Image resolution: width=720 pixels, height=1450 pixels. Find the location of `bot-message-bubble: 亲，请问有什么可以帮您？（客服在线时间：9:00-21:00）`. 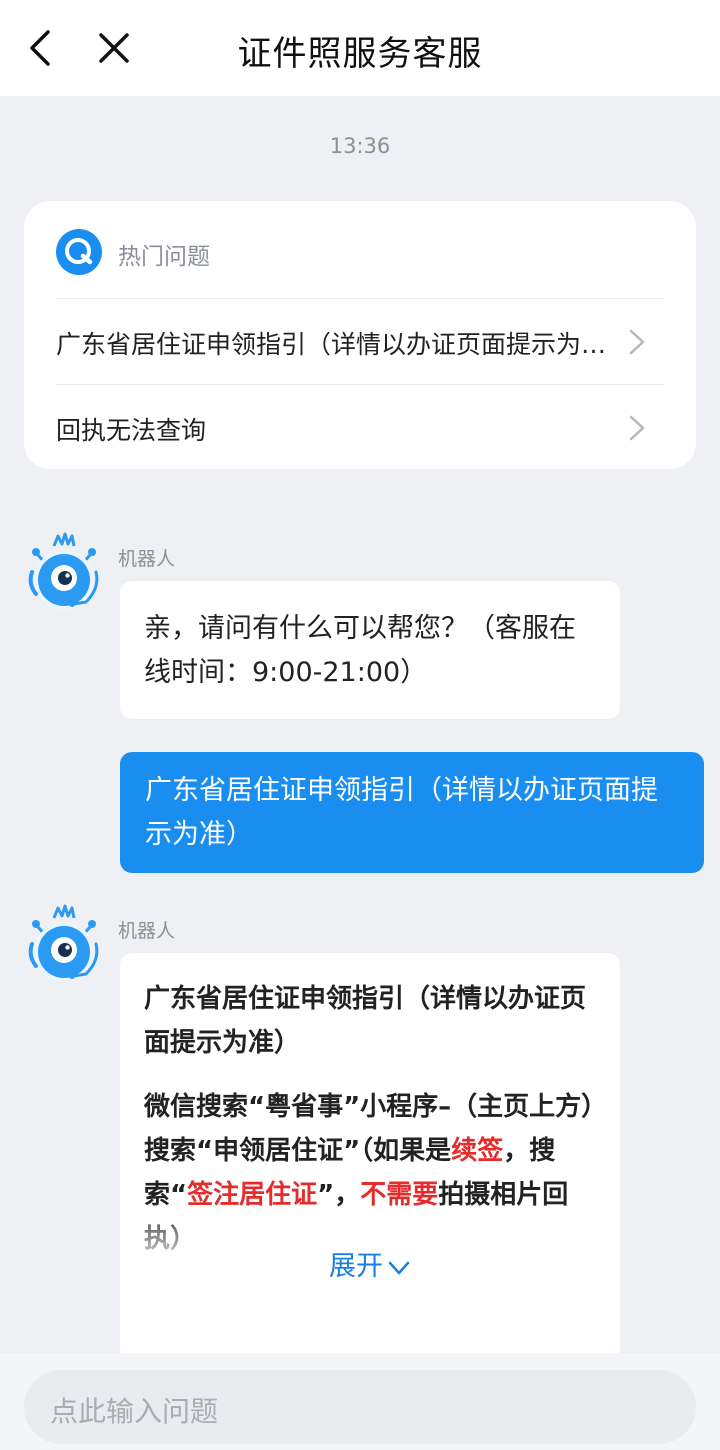

bot-message-bubble: 亲，请问有什么可以帮您？（客服在线时间：9:00-21:00） is located at coordinates (370, 650).